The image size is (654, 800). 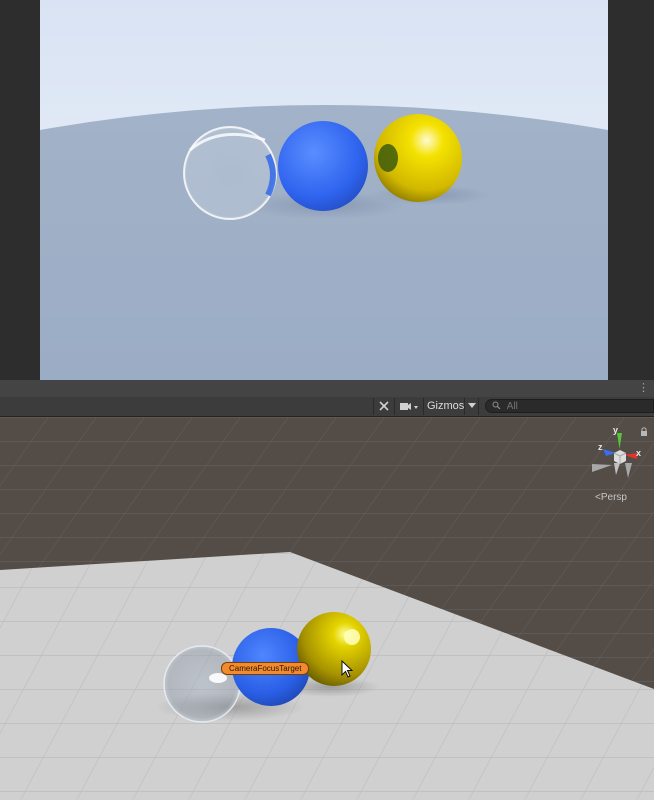 I want to click on effects-toggle-button, so click(x=383, y=406).